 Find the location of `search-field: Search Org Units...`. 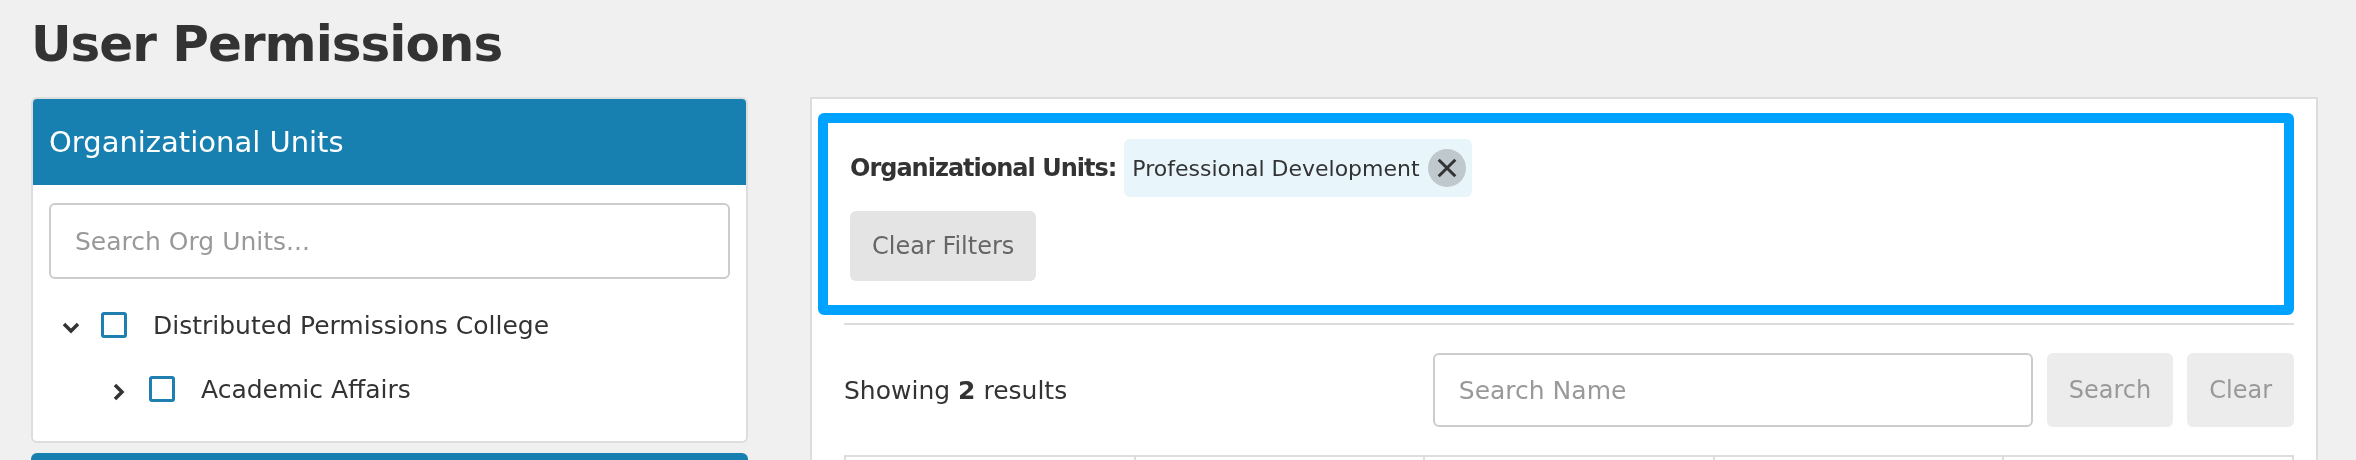

search-field: Search Org Units... is located at coordinates (389, 241).